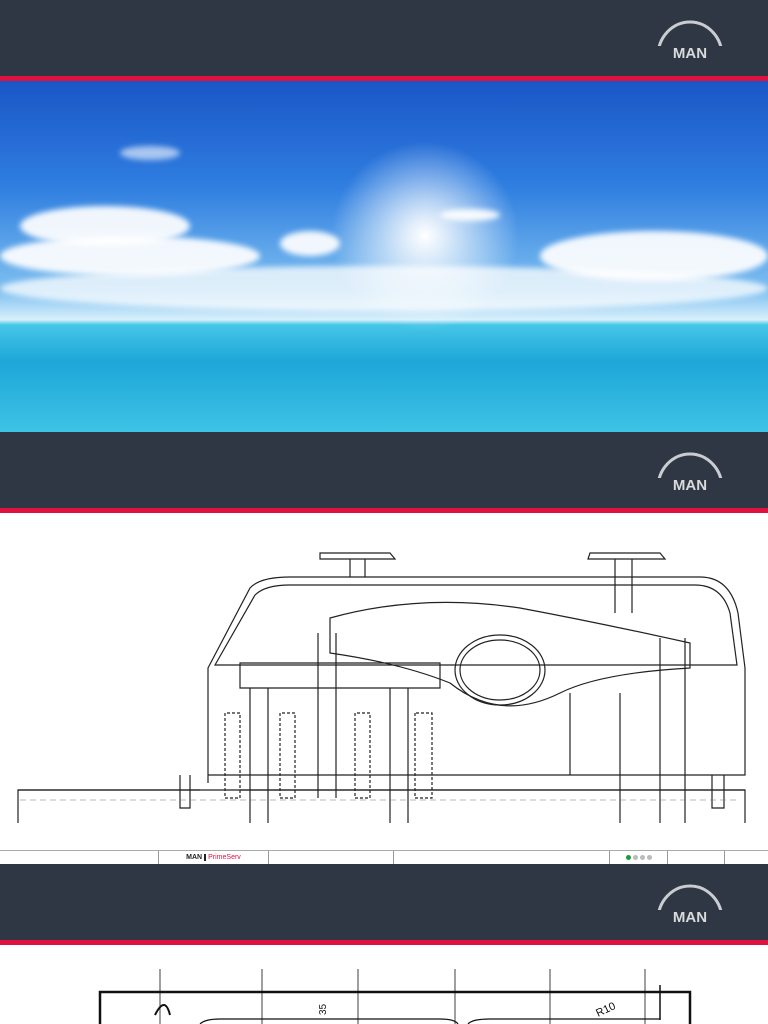 The image size is (768, 1024). I want to click on slide-footer: MAN PrimeServ, so click(384, 857).